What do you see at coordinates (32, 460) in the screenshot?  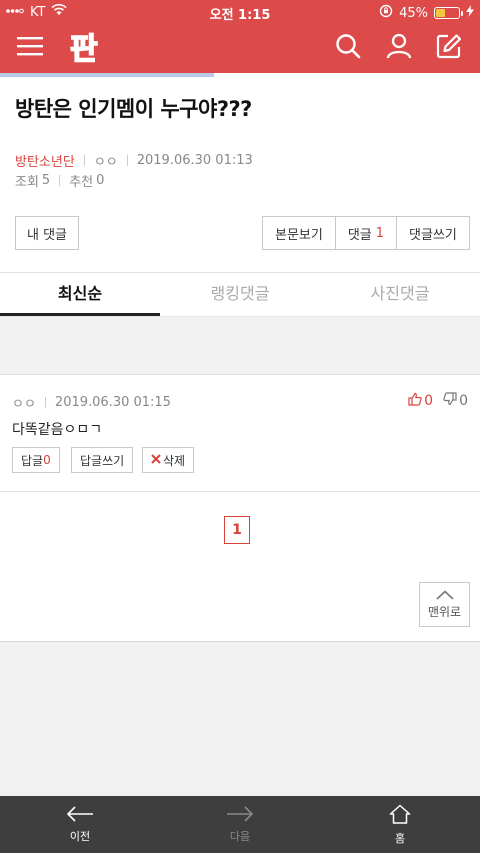 I see `reply-label: 답글` at bounding box center [32, 460].